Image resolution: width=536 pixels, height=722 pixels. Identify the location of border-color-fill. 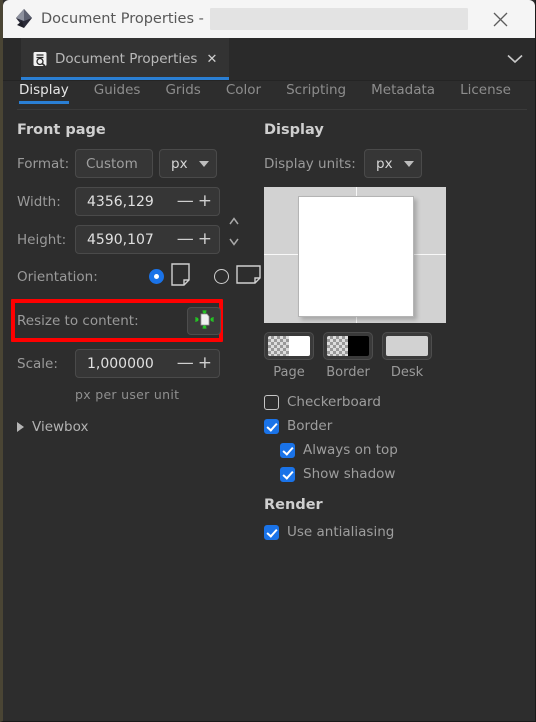
(358, 346).